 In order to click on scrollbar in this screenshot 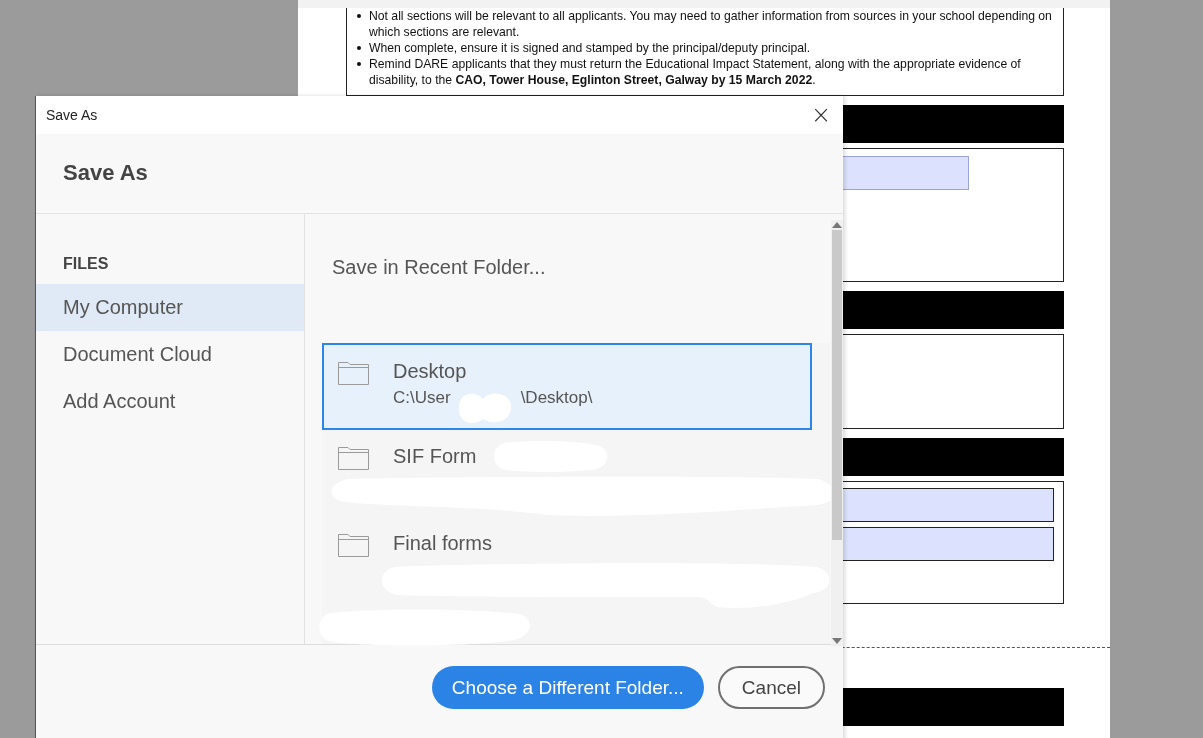, I will do `click(837, 432)`.